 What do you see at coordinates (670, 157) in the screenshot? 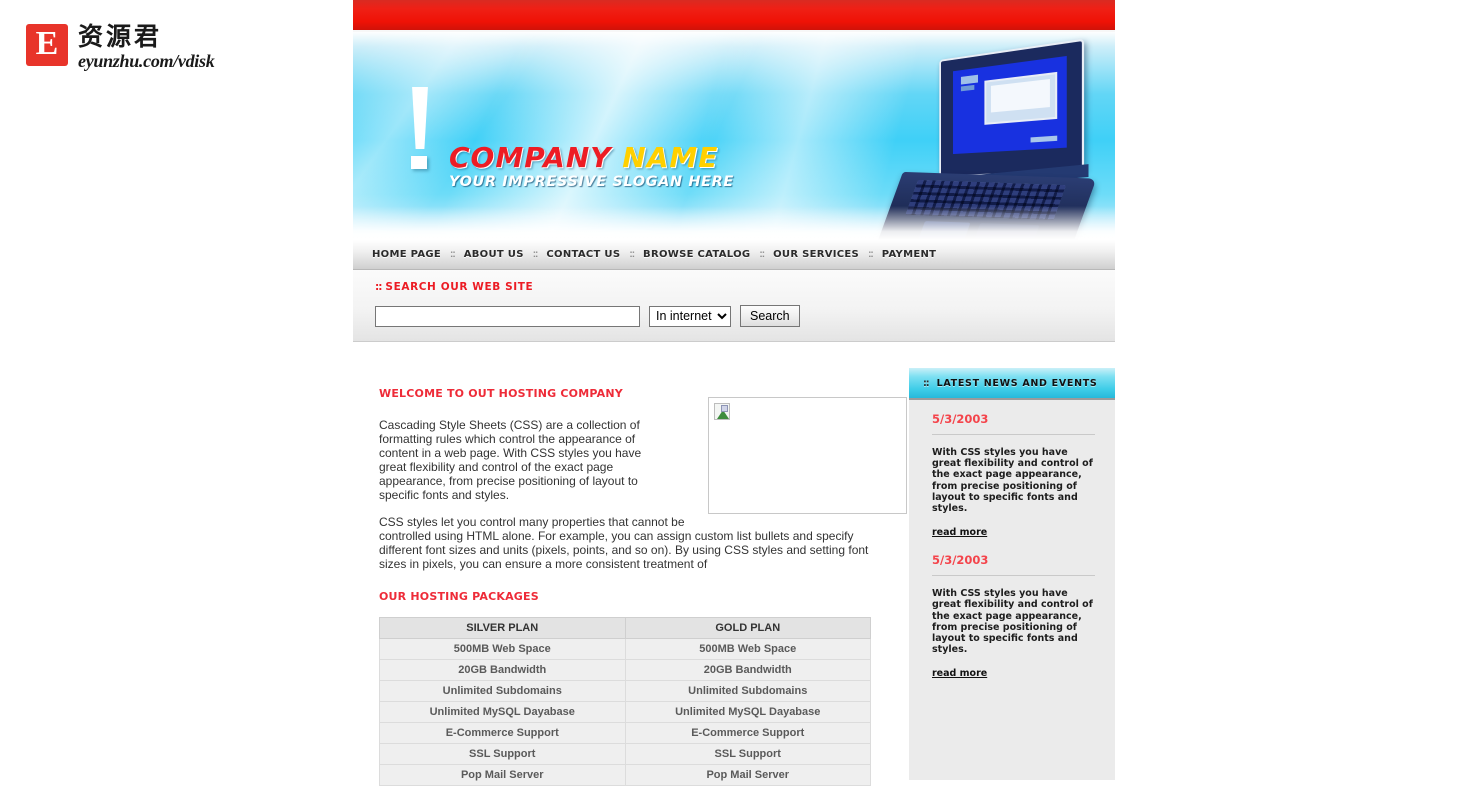
I see `company-name-part2: NAME` at bounding box center [670, 157].